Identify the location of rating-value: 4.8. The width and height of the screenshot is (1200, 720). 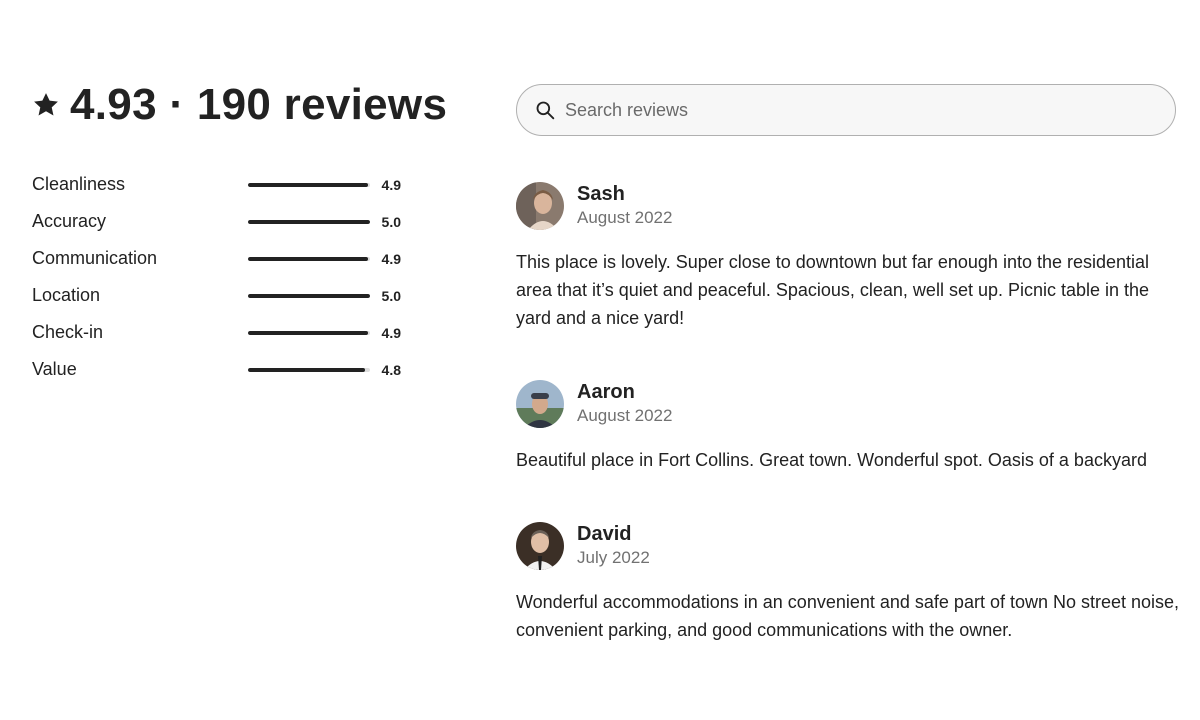
(391, 369).